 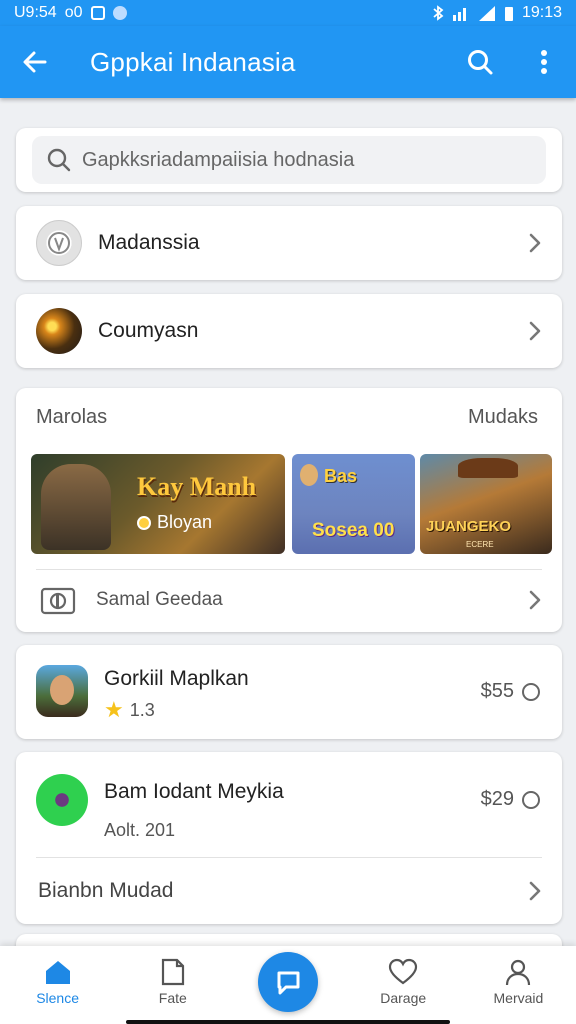 I want to click on app-price: $55, so click(x=510, y=691).